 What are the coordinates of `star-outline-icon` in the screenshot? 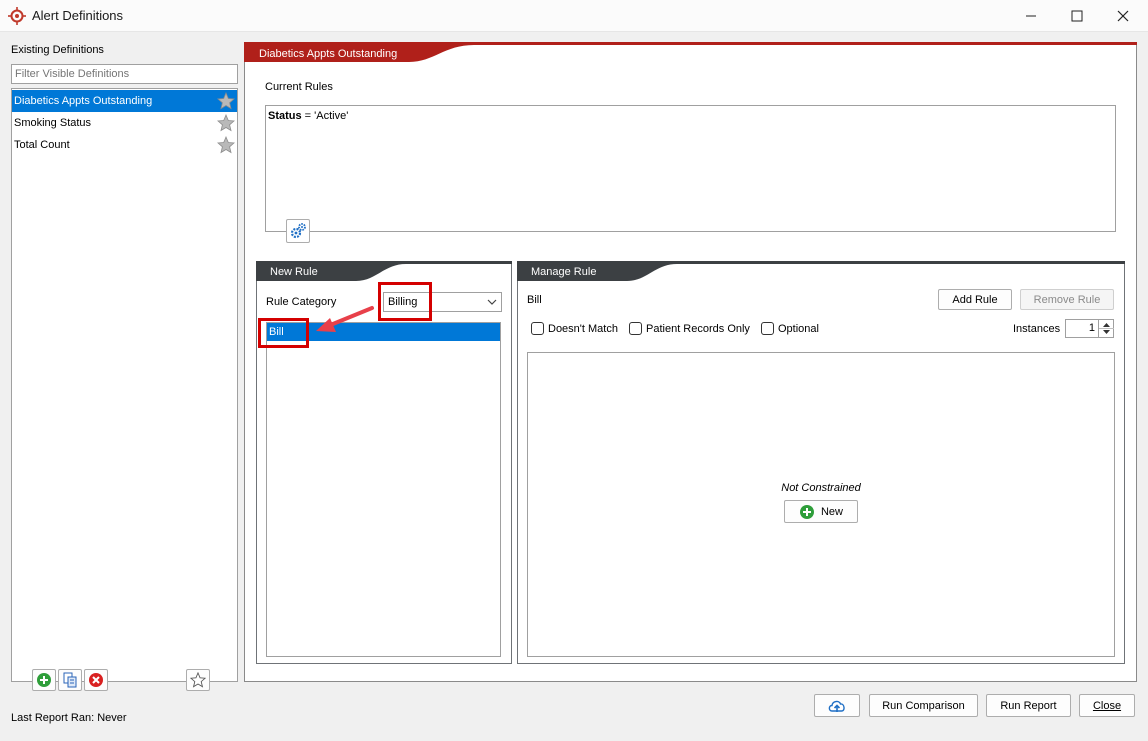 It's located at (198, 680).